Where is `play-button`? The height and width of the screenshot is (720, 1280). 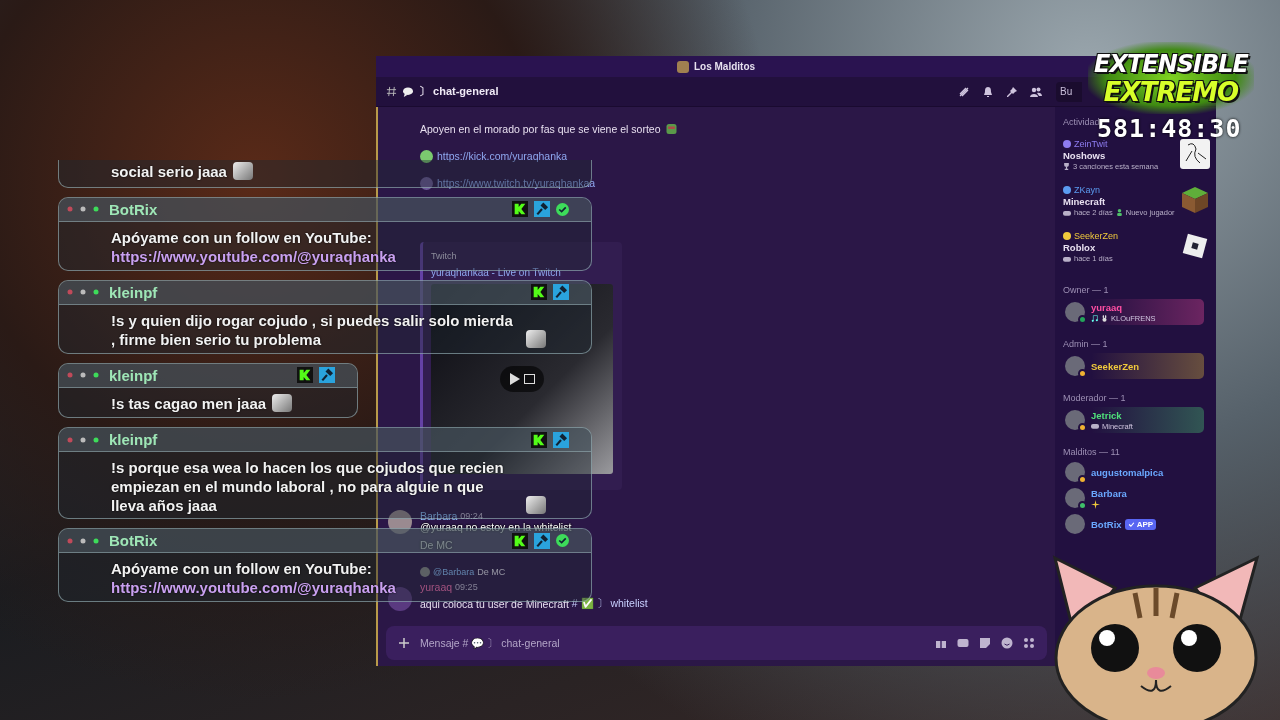
play-button is located at coordinates (522, 379).